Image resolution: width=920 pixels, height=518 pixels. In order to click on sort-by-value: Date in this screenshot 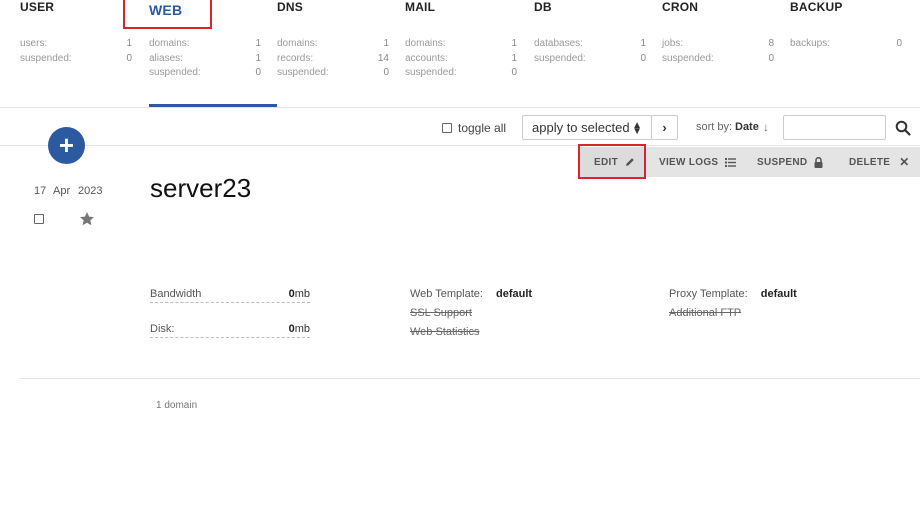, I will do `click(747, 127)`.